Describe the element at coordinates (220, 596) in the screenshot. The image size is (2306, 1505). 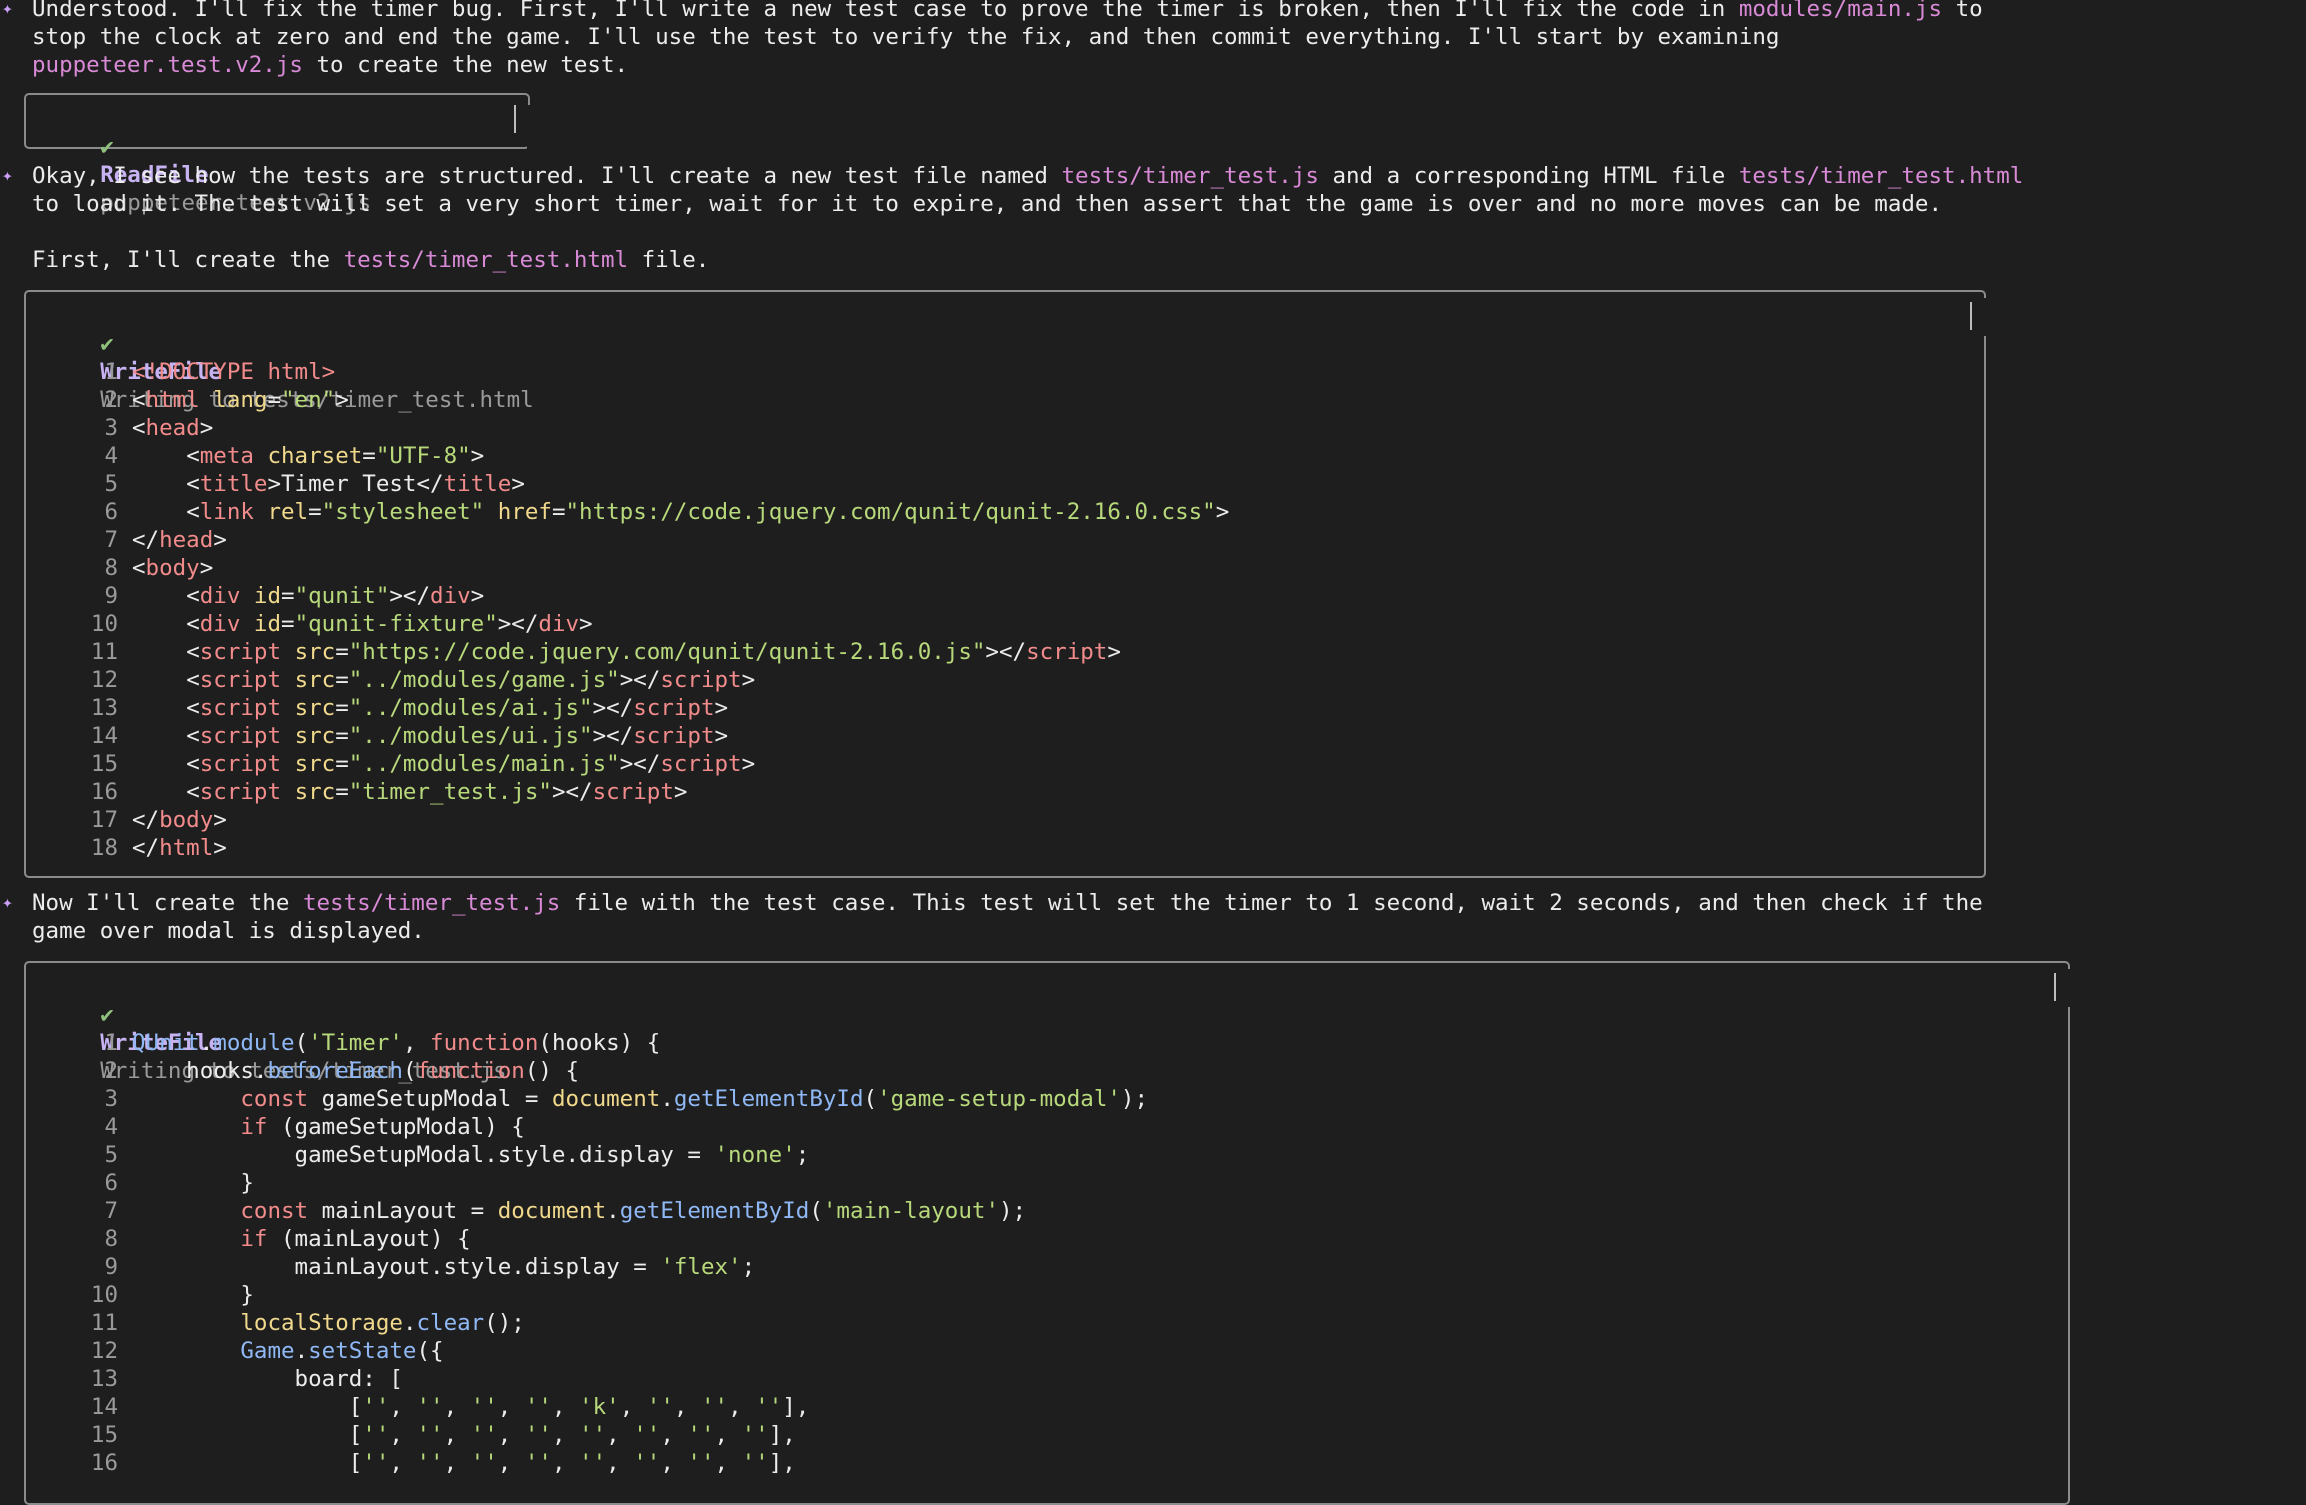
I see `code-token: div` at that location.